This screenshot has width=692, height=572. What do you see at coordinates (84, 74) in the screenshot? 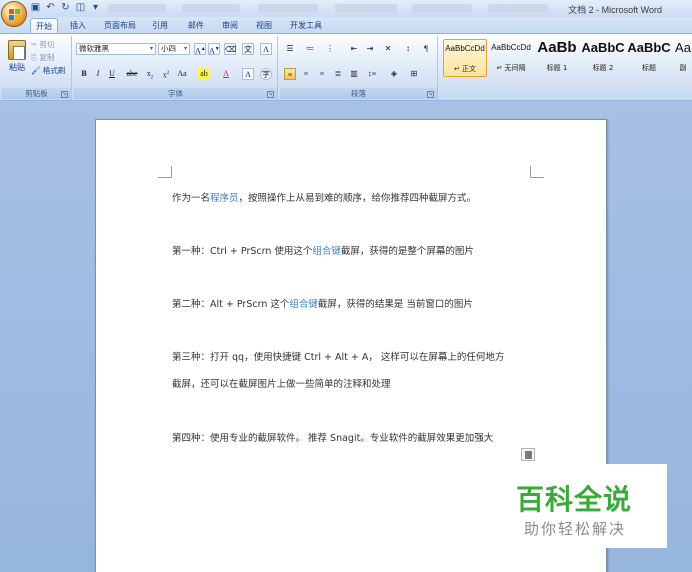
I see `bold-button: B` at bounding box center [84, 74].